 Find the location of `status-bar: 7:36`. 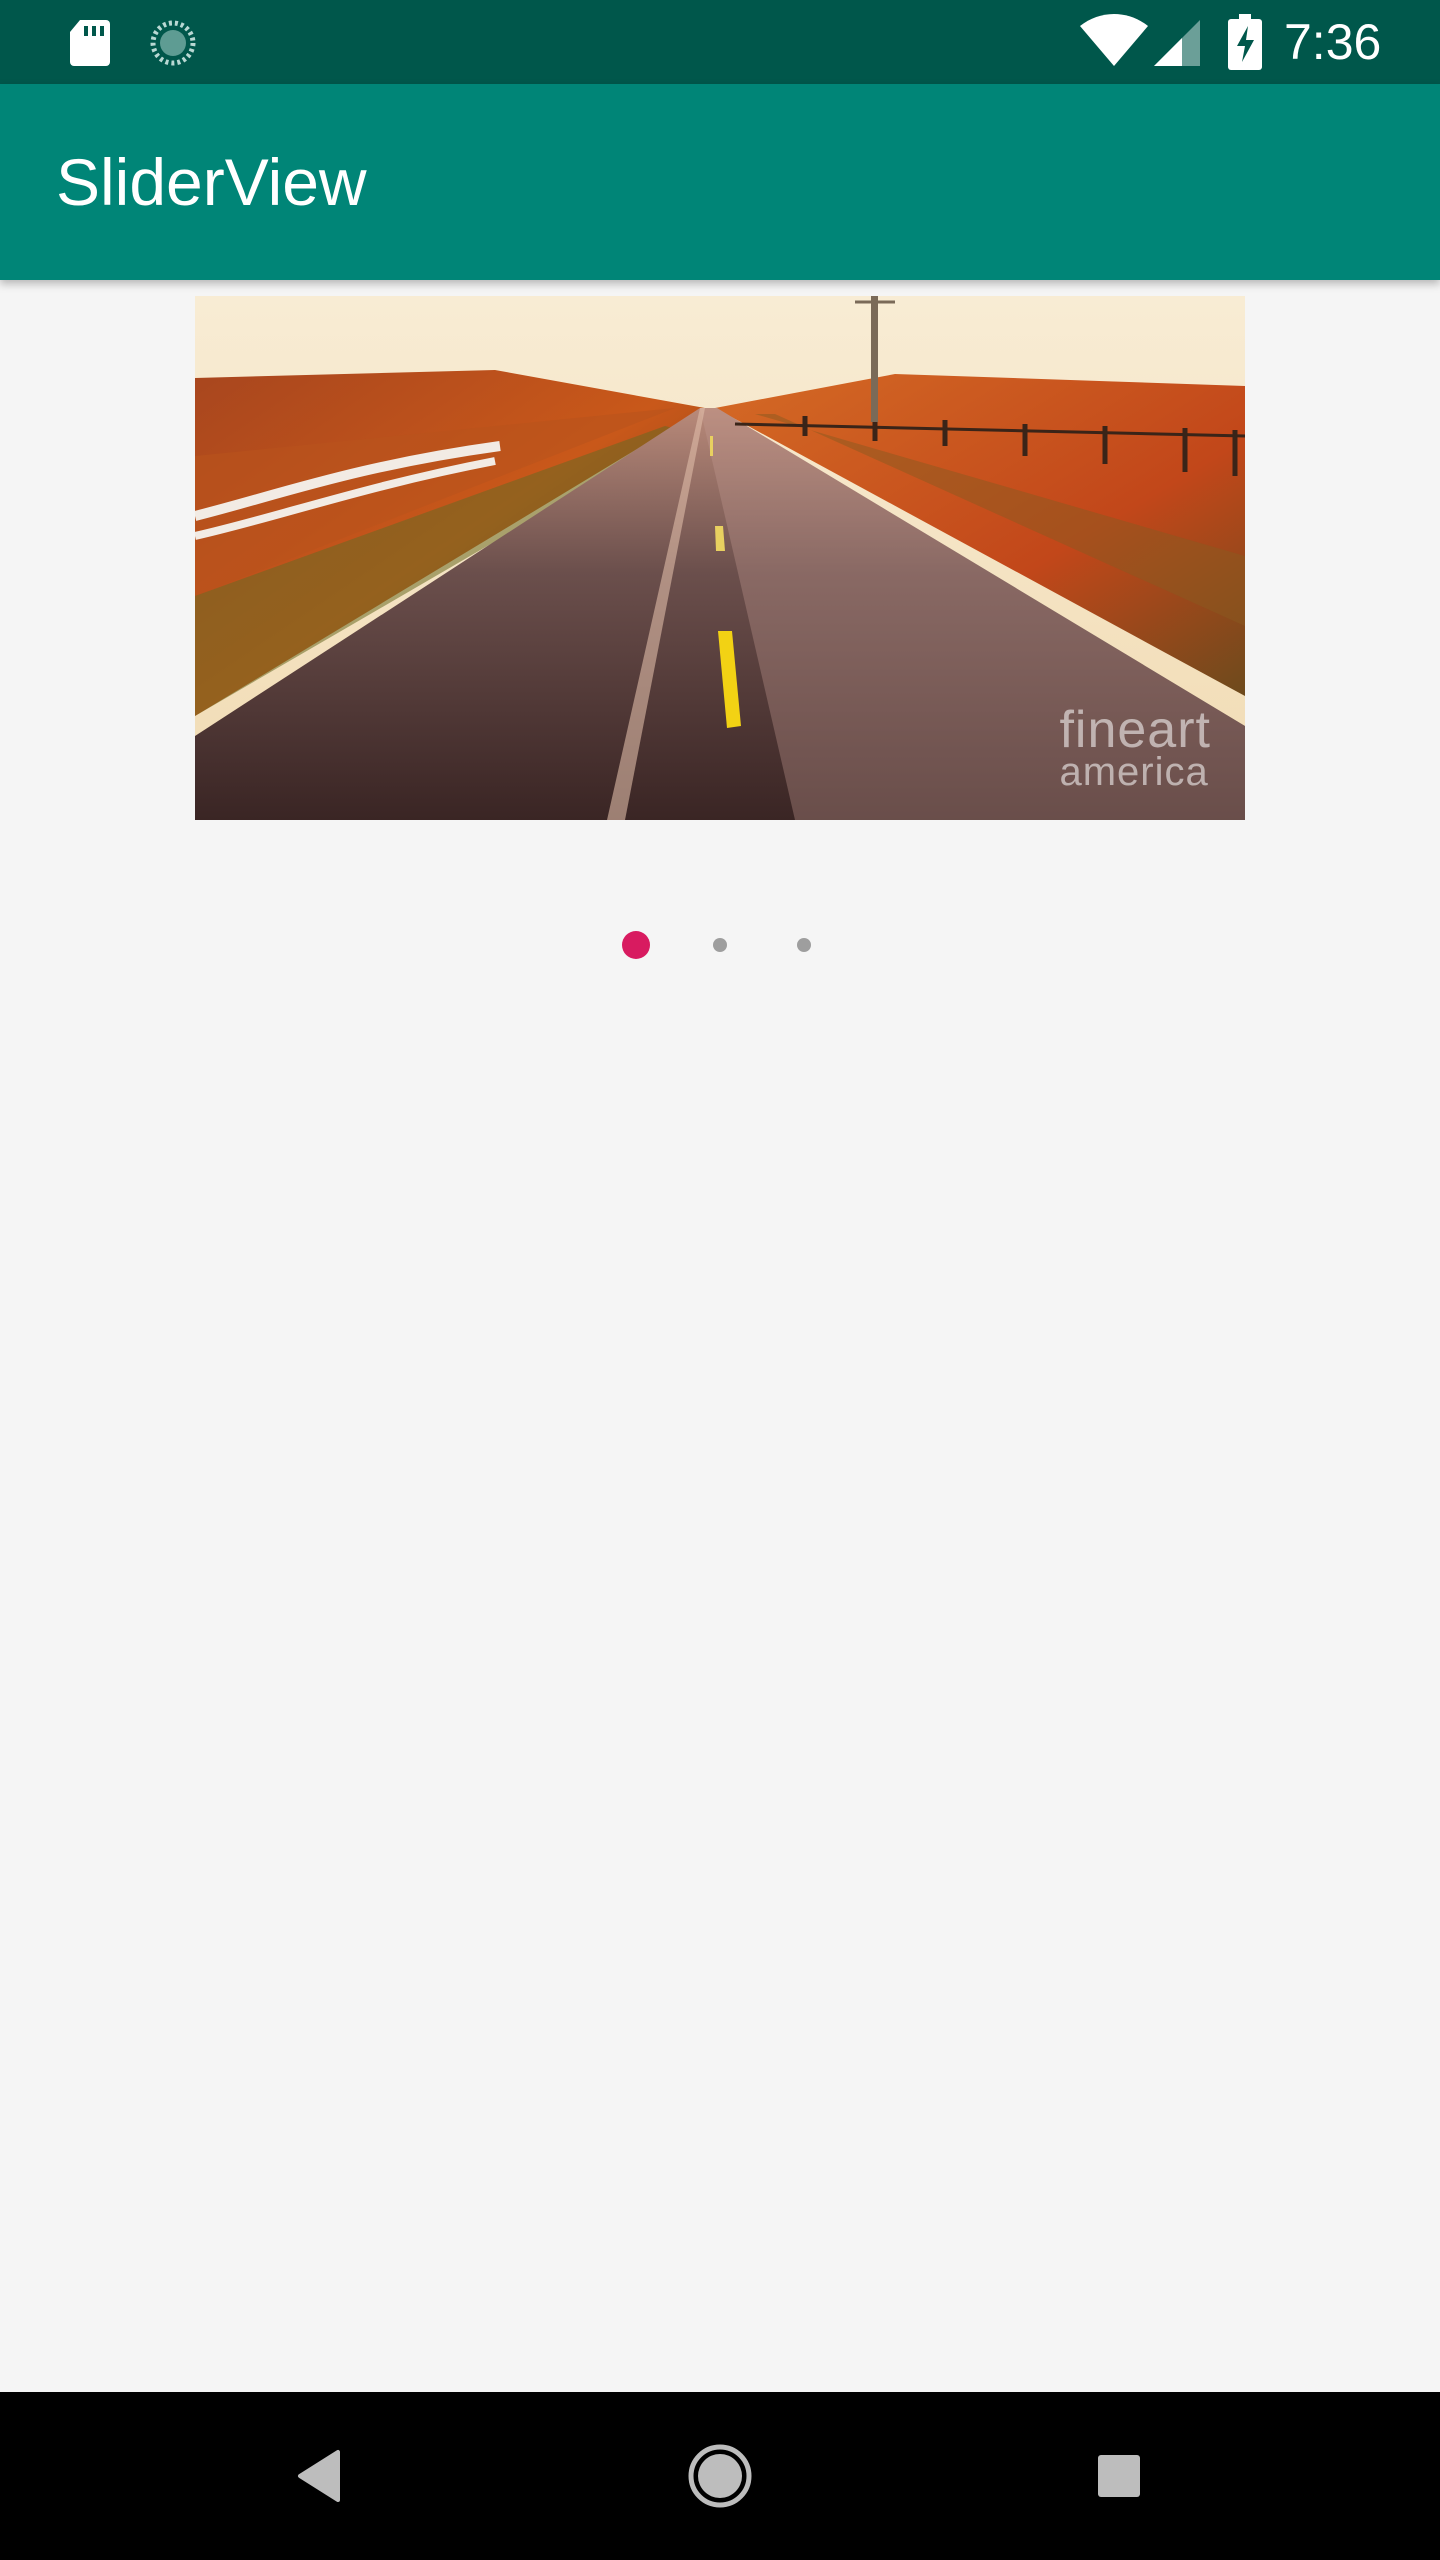

status-bar: 7:36 is located at coordinates (720, 42).